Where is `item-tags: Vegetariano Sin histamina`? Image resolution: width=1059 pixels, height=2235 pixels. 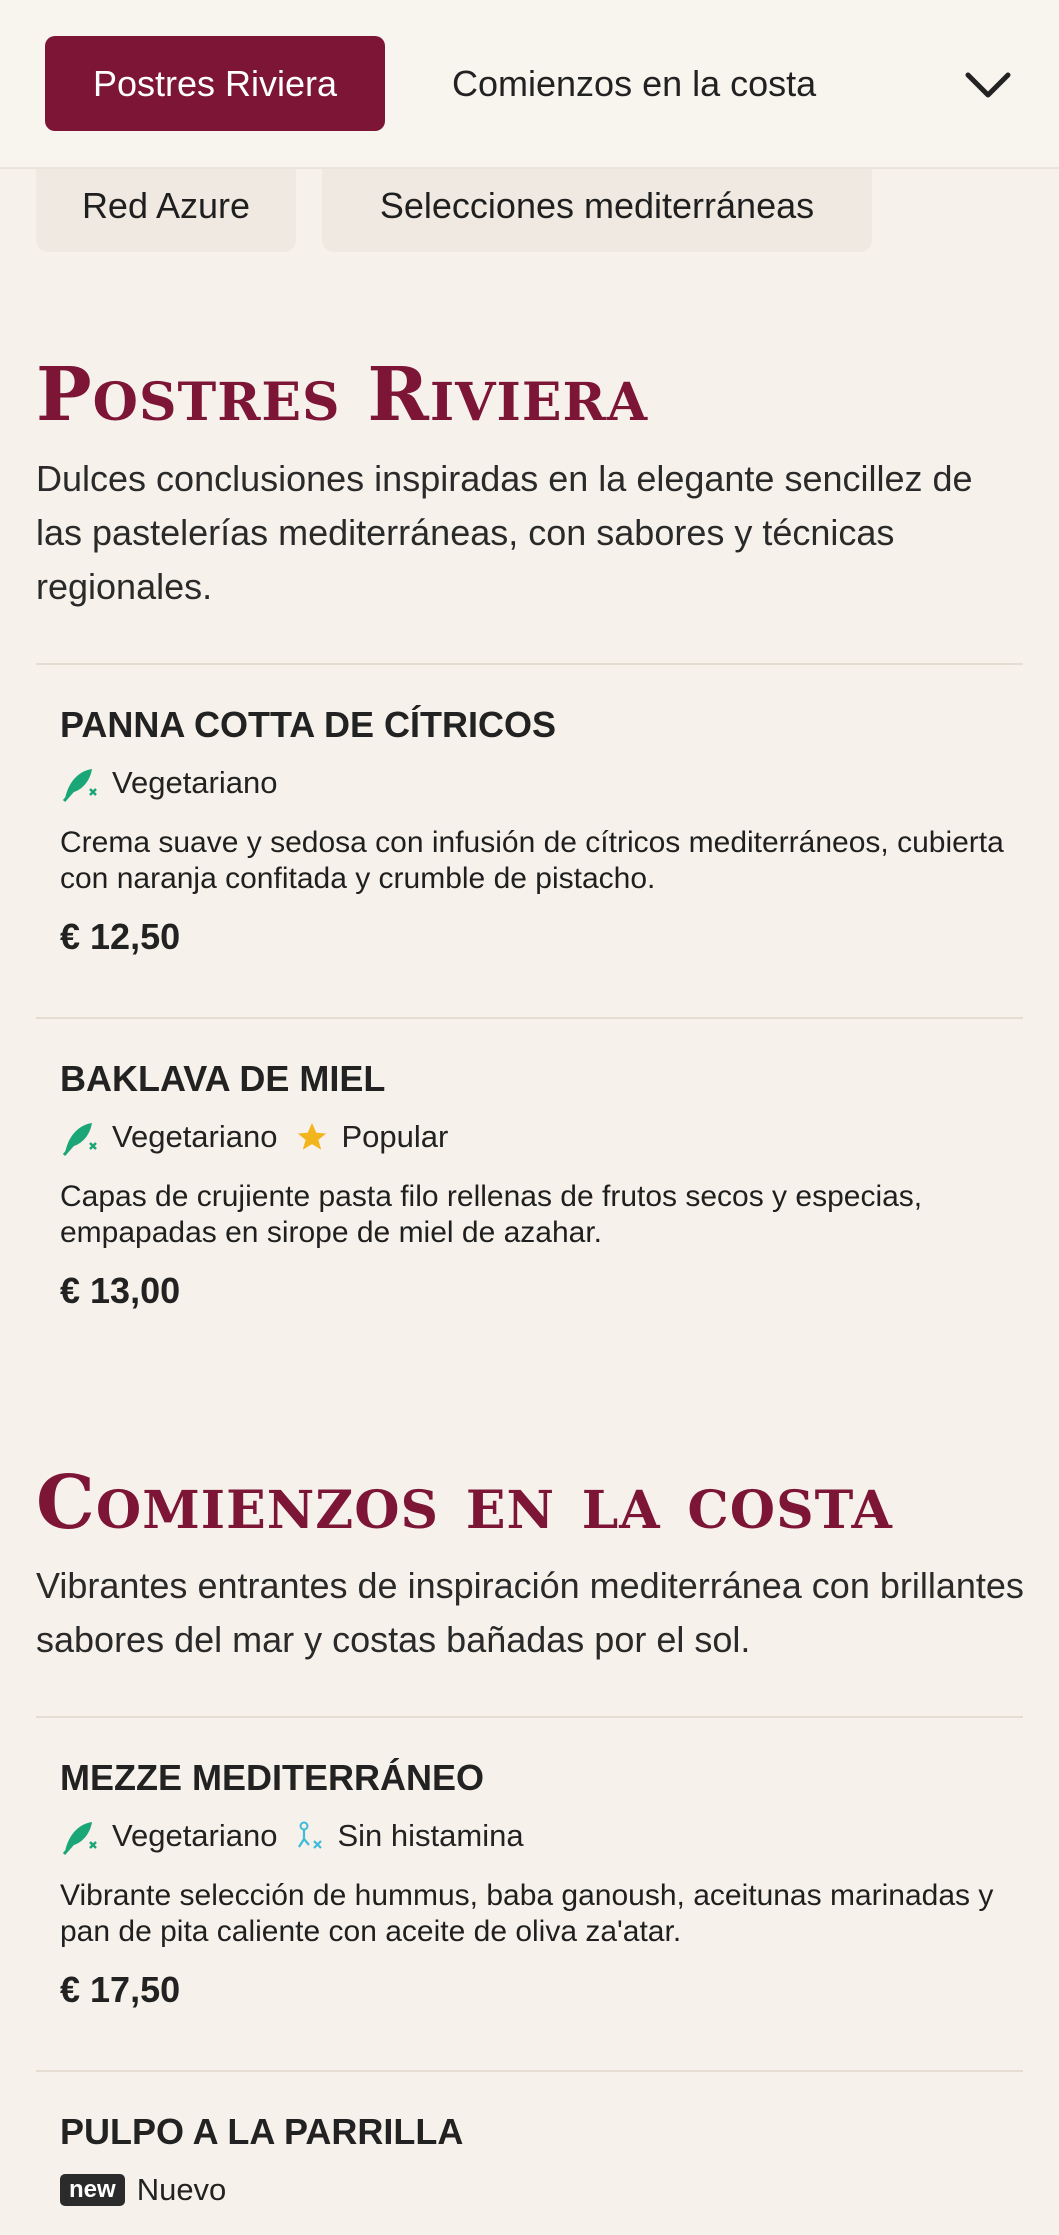
item-tags: Vegetariano Sin histamina is located at coordinates (540, 1836).